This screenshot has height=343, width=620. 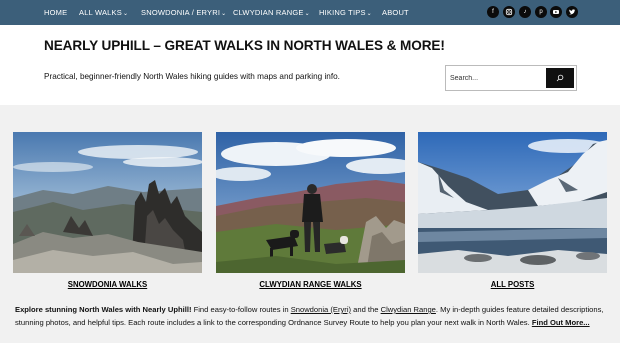 What do you see at coordinates (55, 12) in the screenshot?
I see `nav-item-home: HOME` at bounding box center [55, 12].